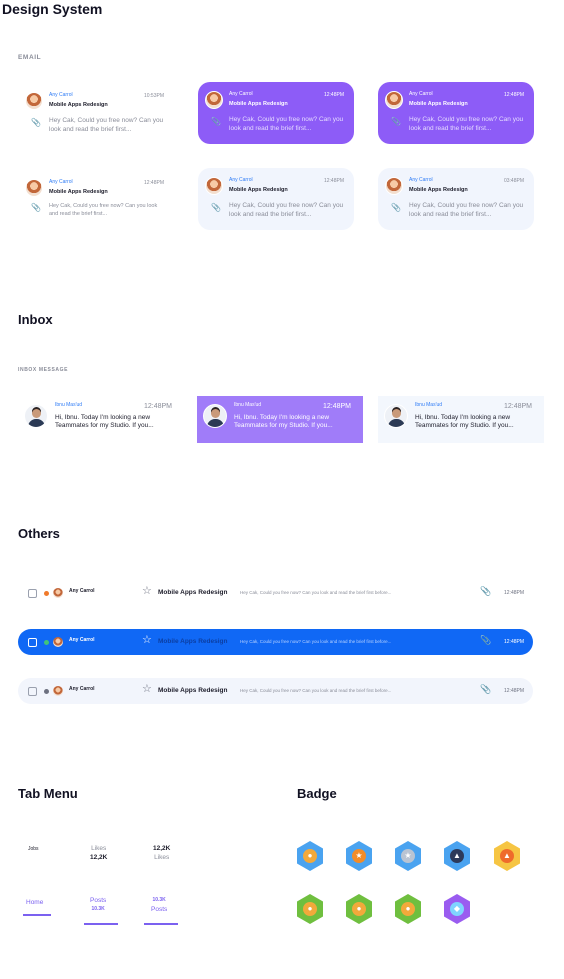 The width and height of the screenshot is (564, 979). I want to click on tab-likes-count: 12,2K Likes, so click(161, 853).